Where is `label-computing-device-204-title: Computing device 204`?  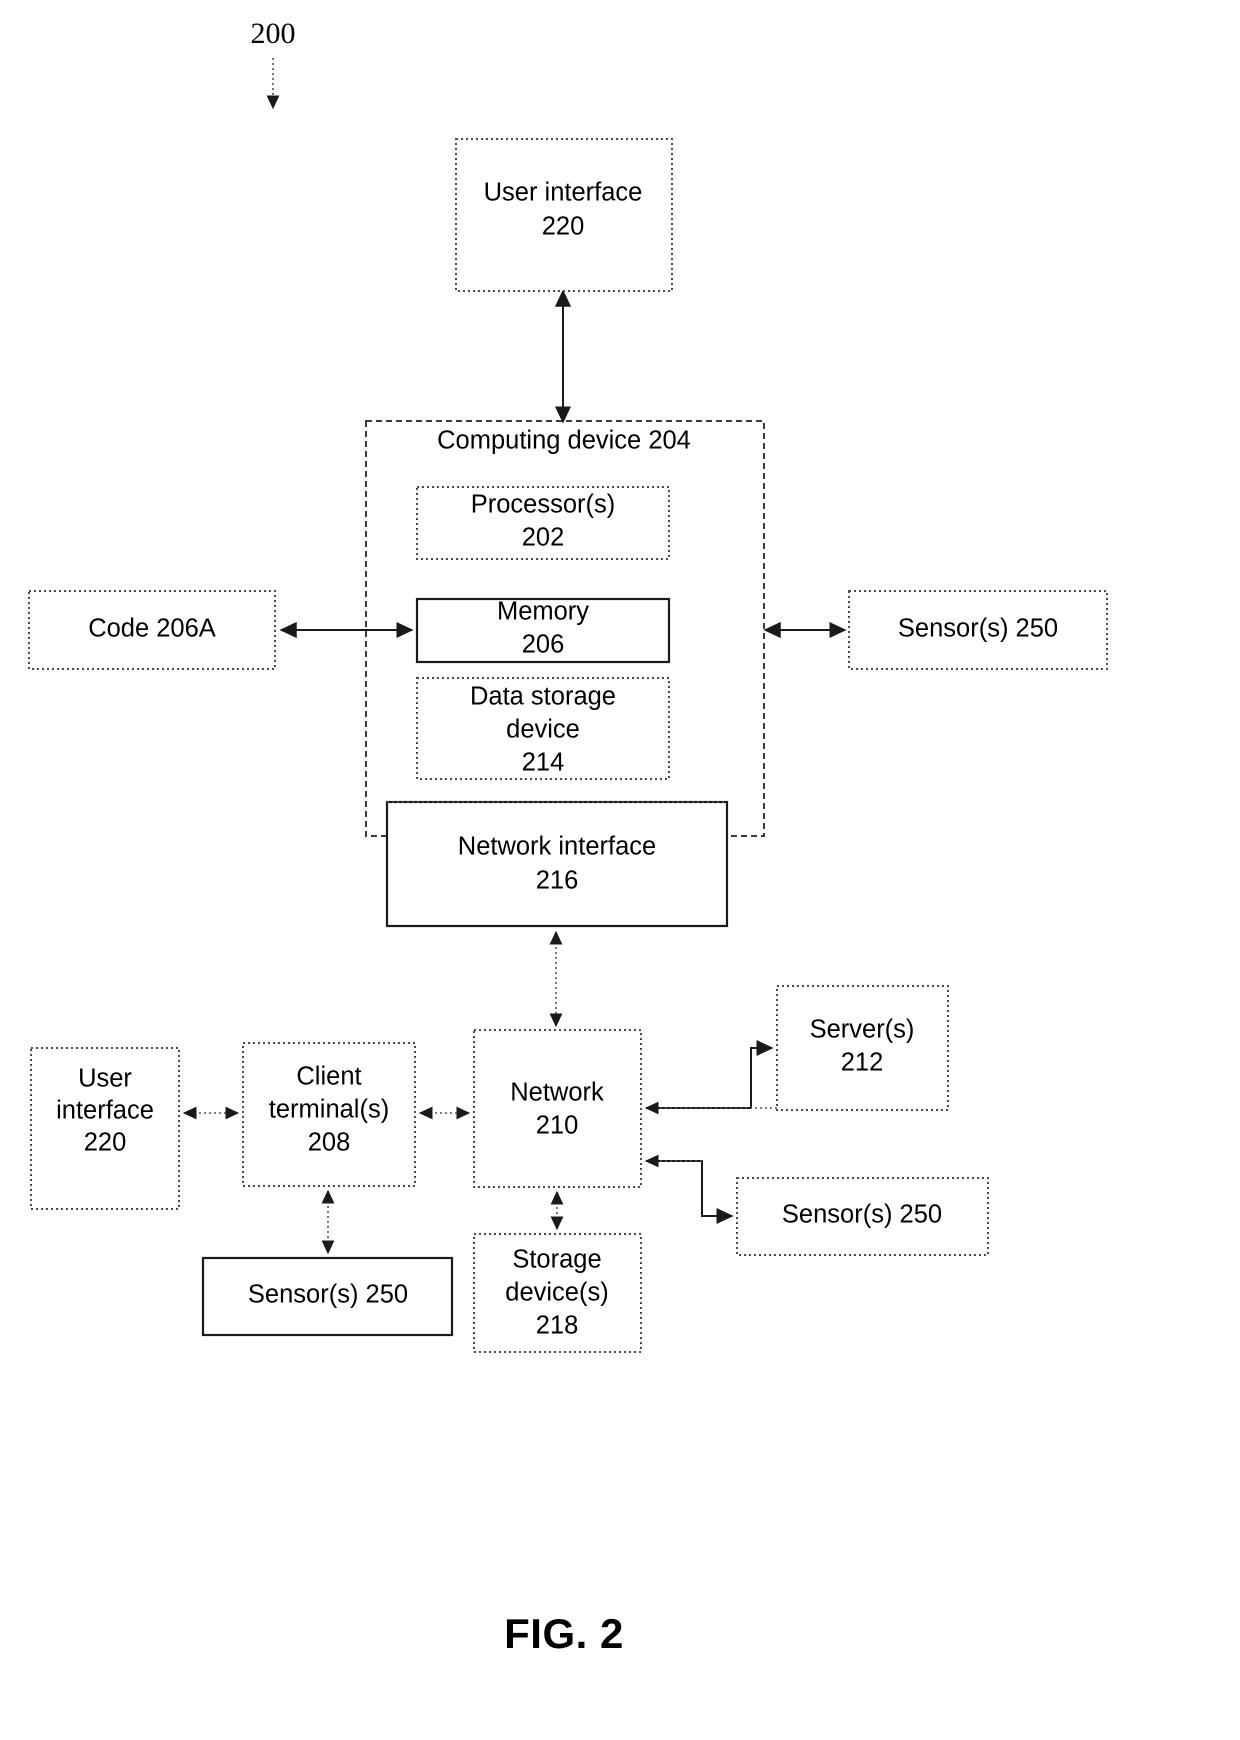
label-computing-device-204-title: Computing device 204 is located at coordinates (564, 441).